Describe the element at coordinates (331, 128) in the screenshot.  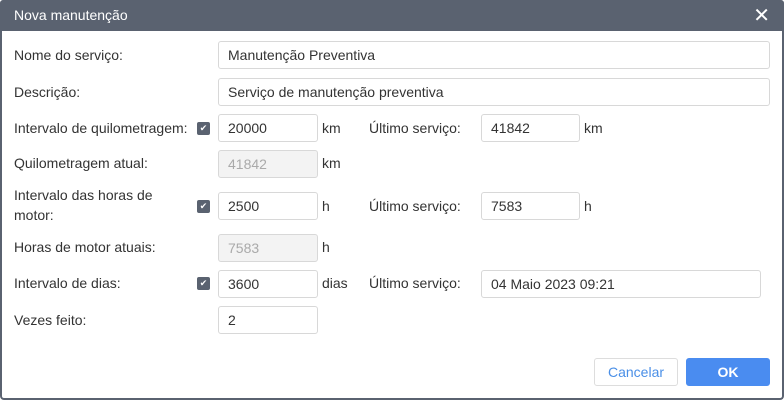
I see `km-unit: km` at that location.